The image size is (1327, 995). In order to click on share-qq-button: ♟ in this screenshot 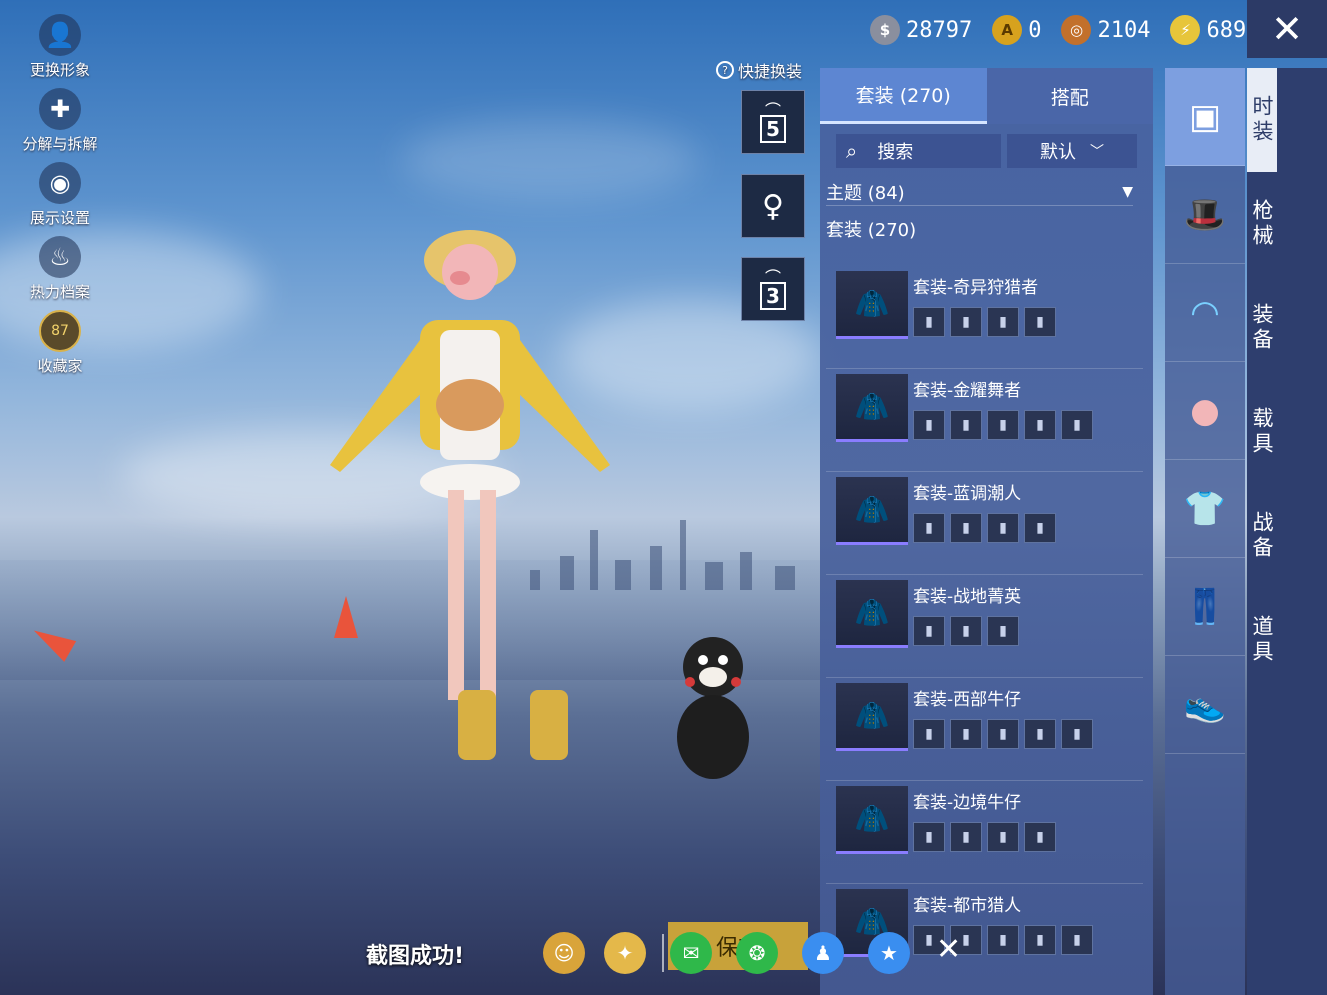, I will do `click(823, 953)`.